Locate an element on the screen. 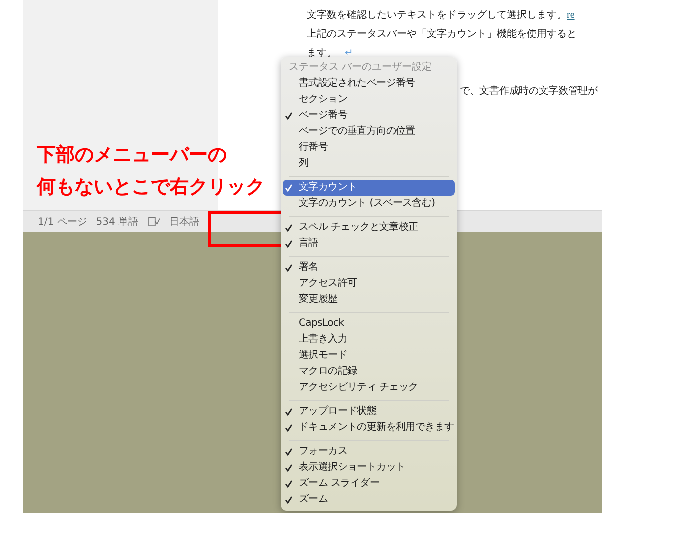  menu-item: 行番号 is located at coordinates (369, 148).